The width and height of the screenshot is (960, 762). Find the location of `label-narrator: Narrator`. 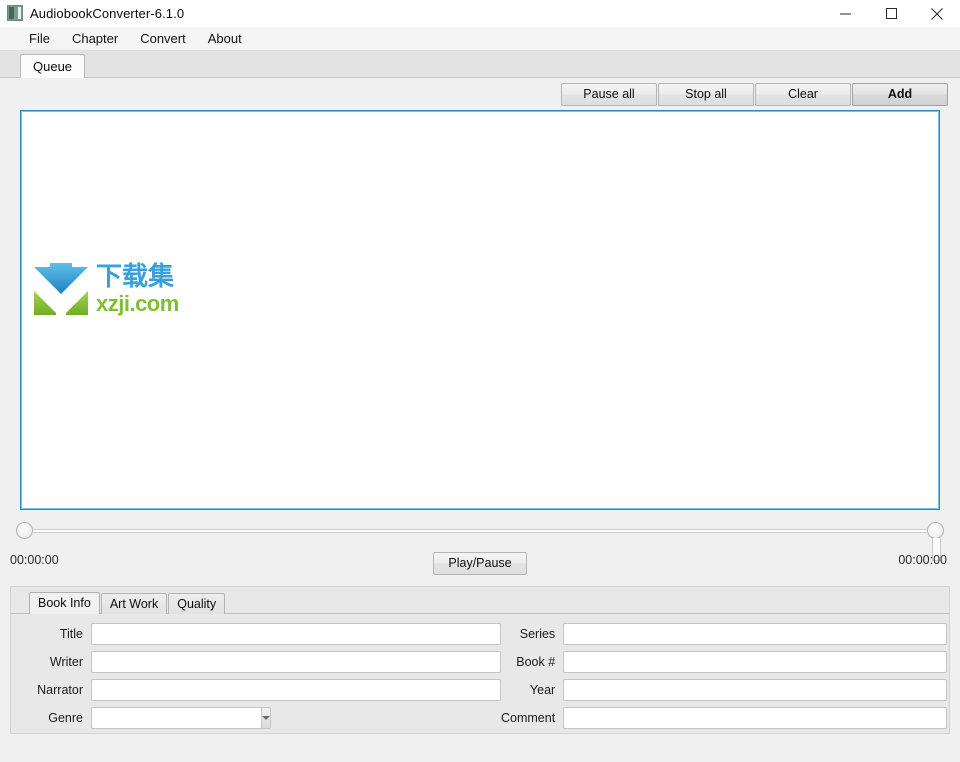

label-narrator: Narrator is located at coordinates (60, 690).